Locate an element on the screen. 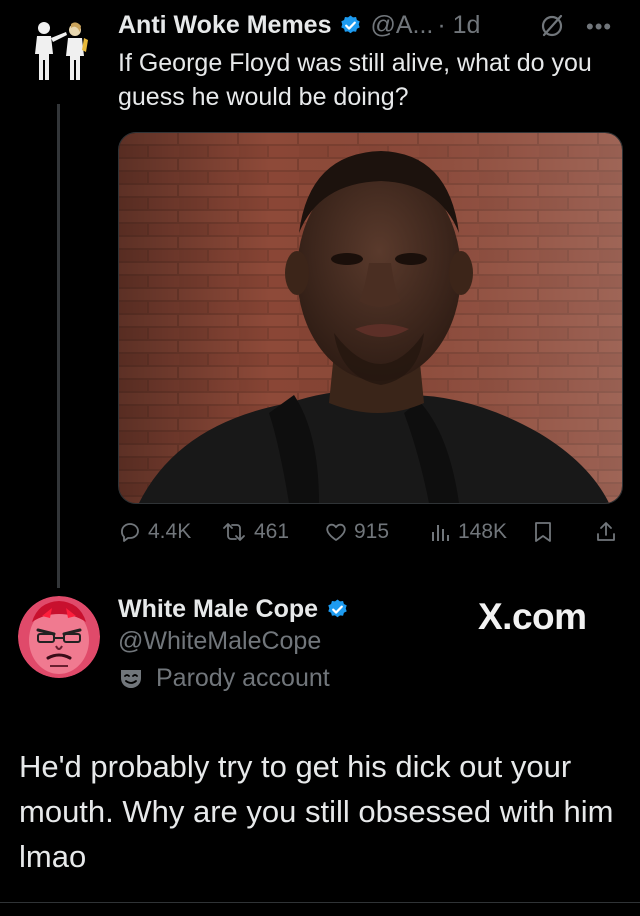 The width and height of the screenshot is (640, 916). bookmark-icon is located at coordinates (543, 532).